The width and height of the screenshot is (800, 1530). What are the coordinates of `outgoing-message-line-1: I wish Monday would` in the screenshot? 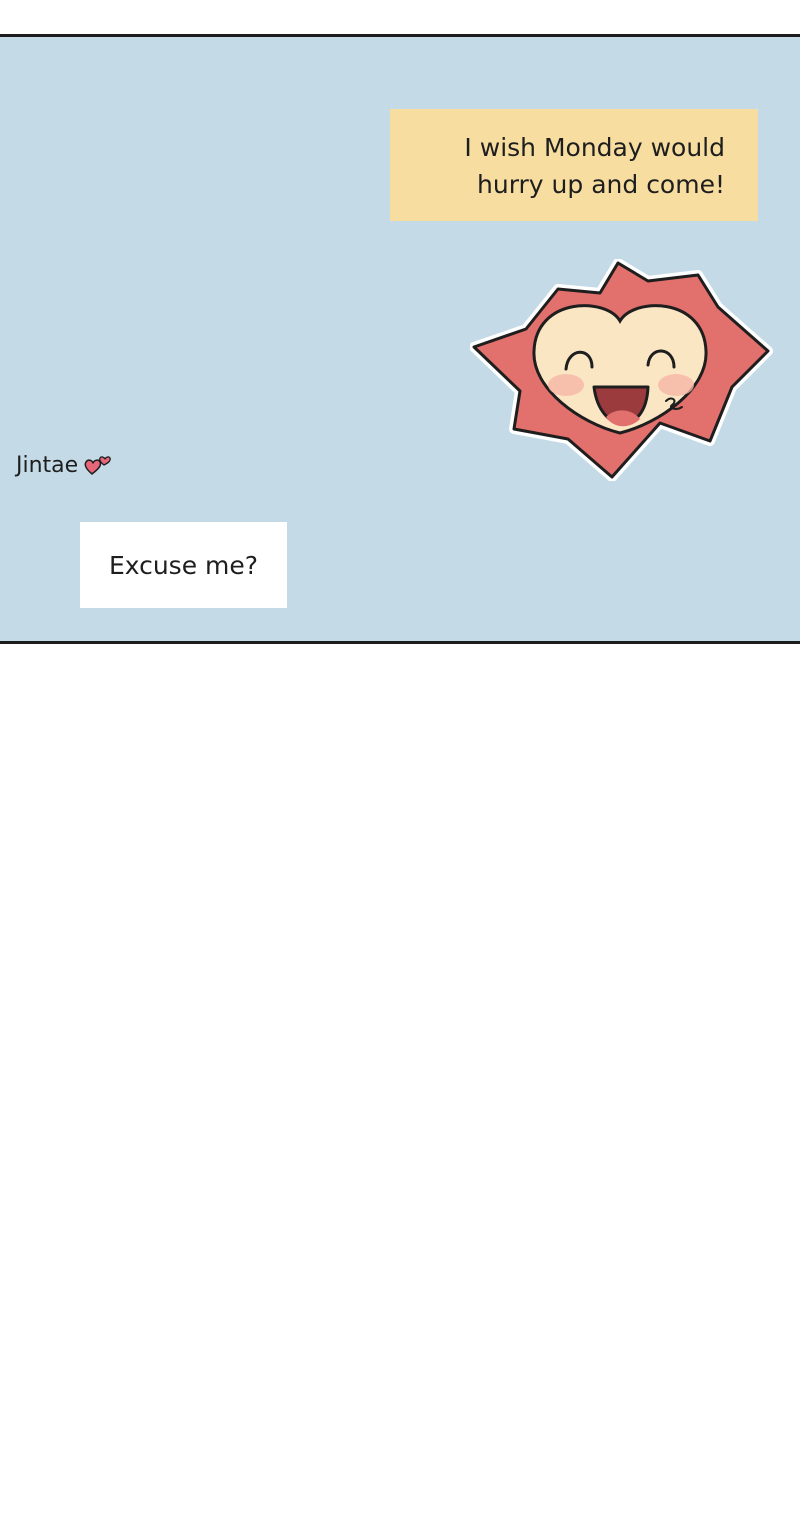 It's located at (594, 147).